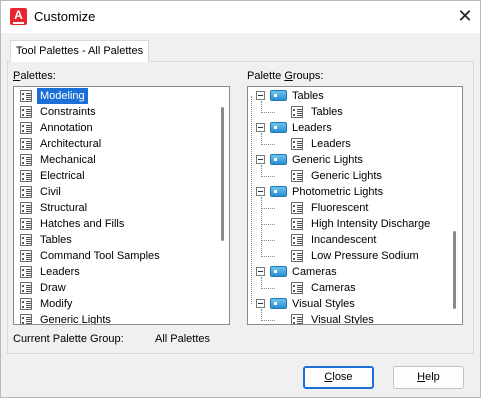  What do you see at coordinates (82, 224) in the screenshot?
I see `palette-item-label: Hatches and Fills` at bounding box center [82, 224].